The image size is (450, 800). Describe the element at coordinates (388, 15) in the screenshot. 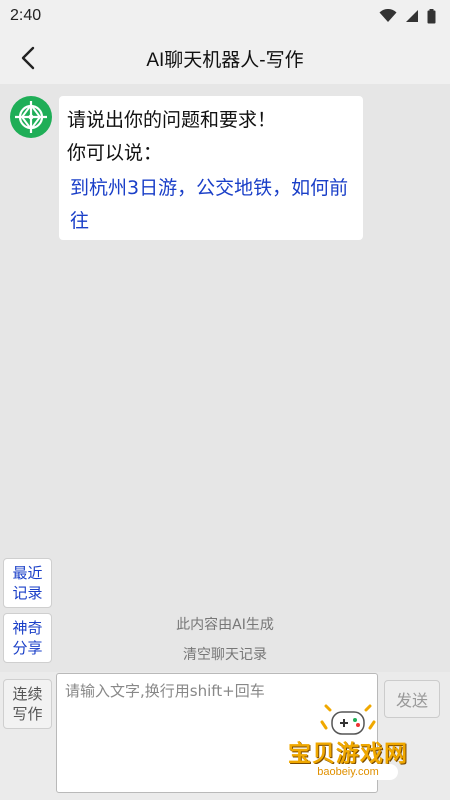

I see `wifi-icon` at that location.